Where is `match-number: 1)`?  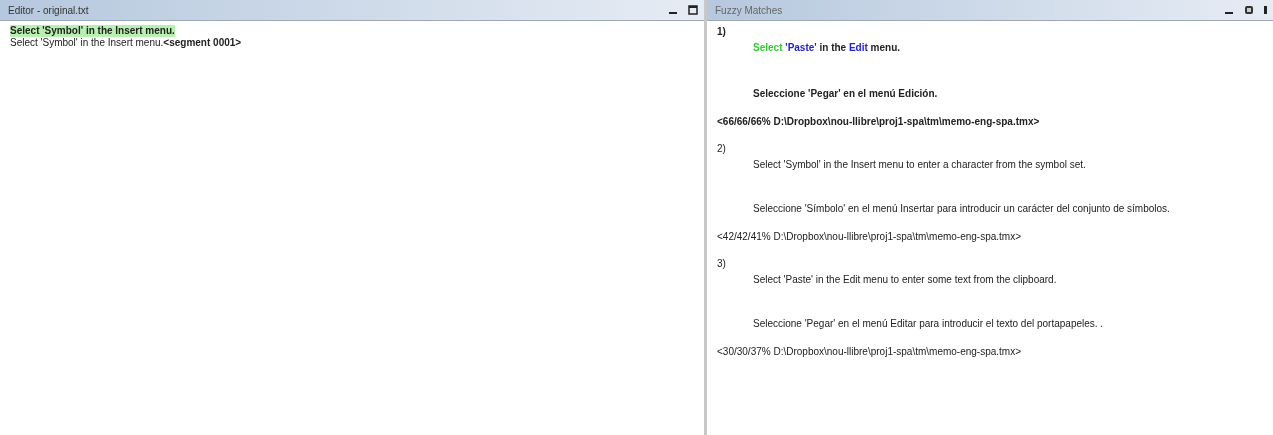 match-number: 1) is located at coordinates (722, 32).